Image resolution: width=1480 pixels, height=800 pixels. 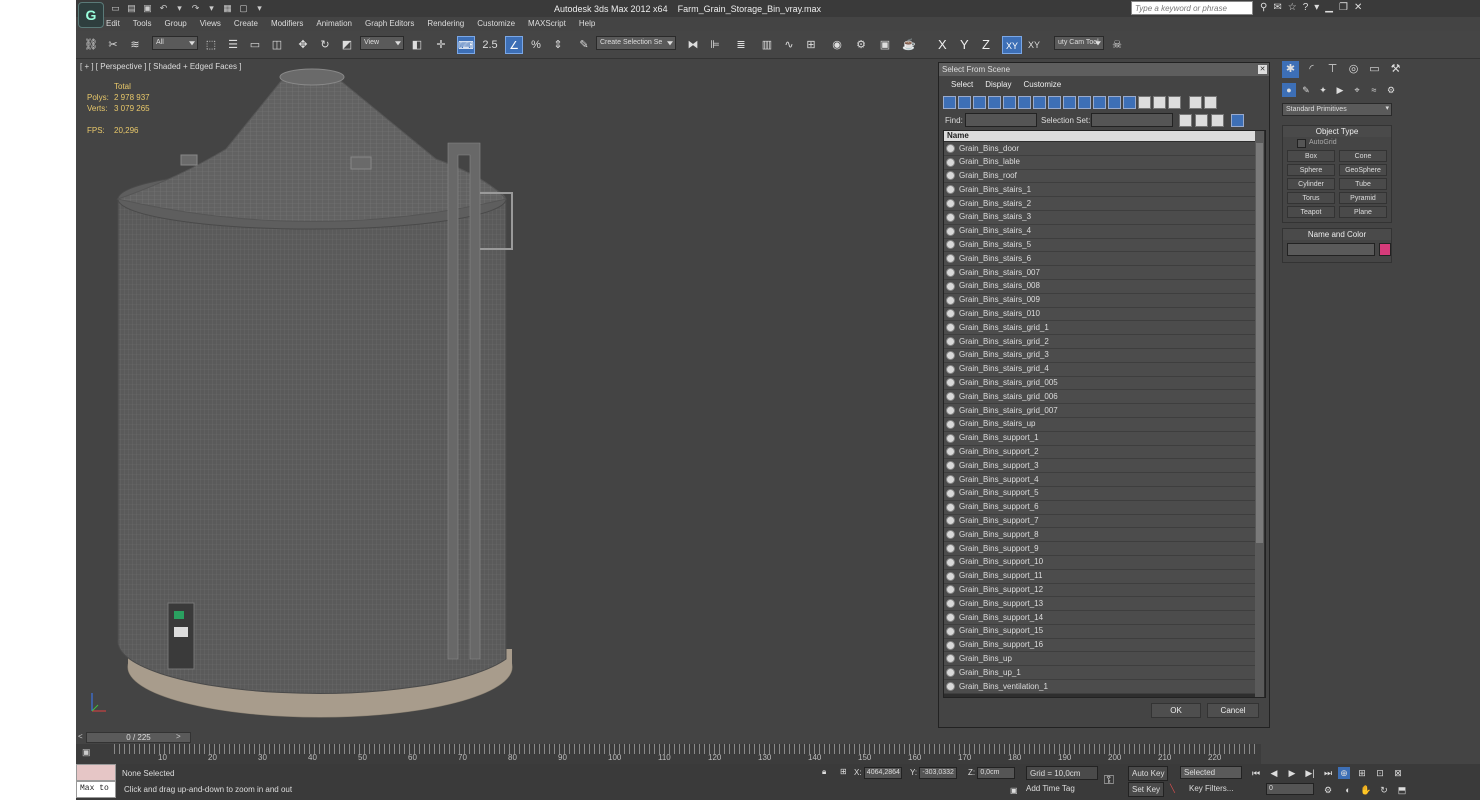 What do you see at coordinates (1277, 7) in the screenshot?
I see `communication-icon: ✉` at bounding box center [1277, 7].